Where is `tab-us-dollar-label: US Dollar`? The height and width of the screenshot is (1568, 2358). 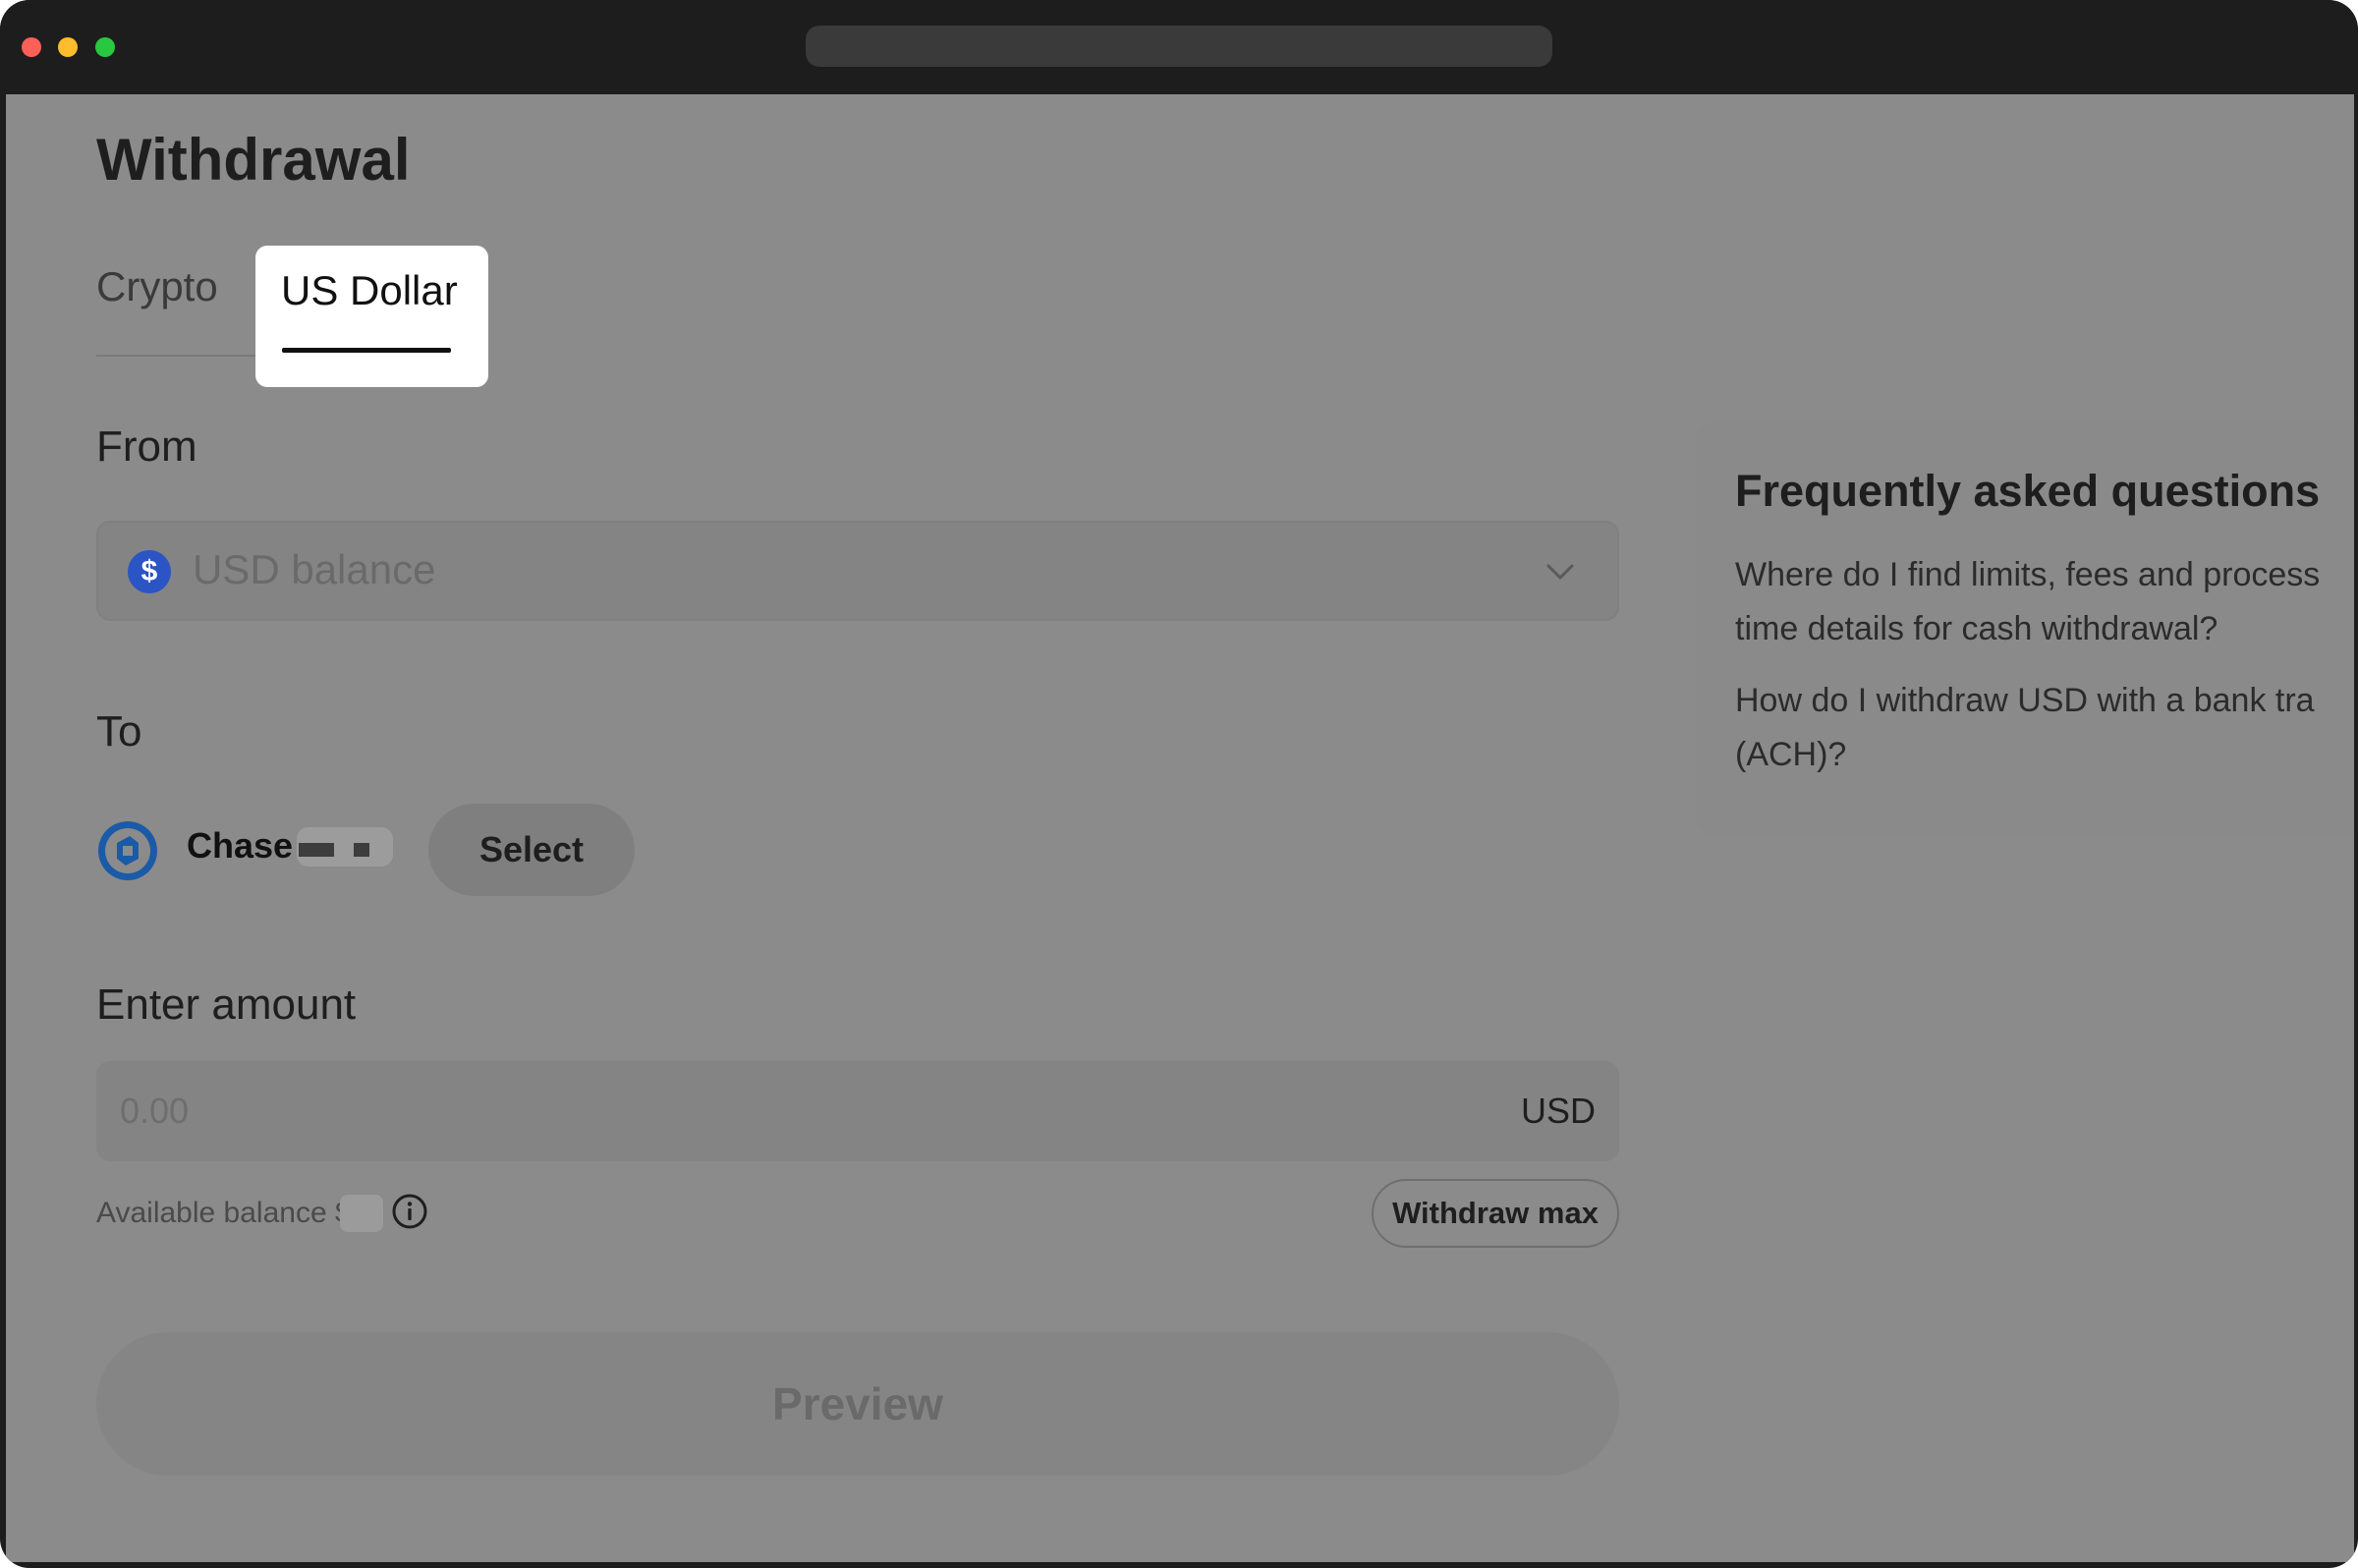
tab-us-dollar-label: US Dollar is located at coordinates (369, 290).